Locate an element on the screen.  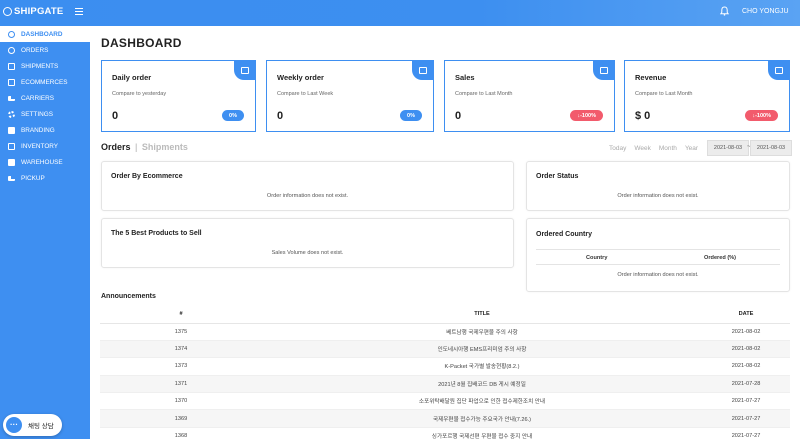
stat-card-revenue: Revenue Compare to Last Month $ 0 ↓-100% is located at coordinates (707, 96).